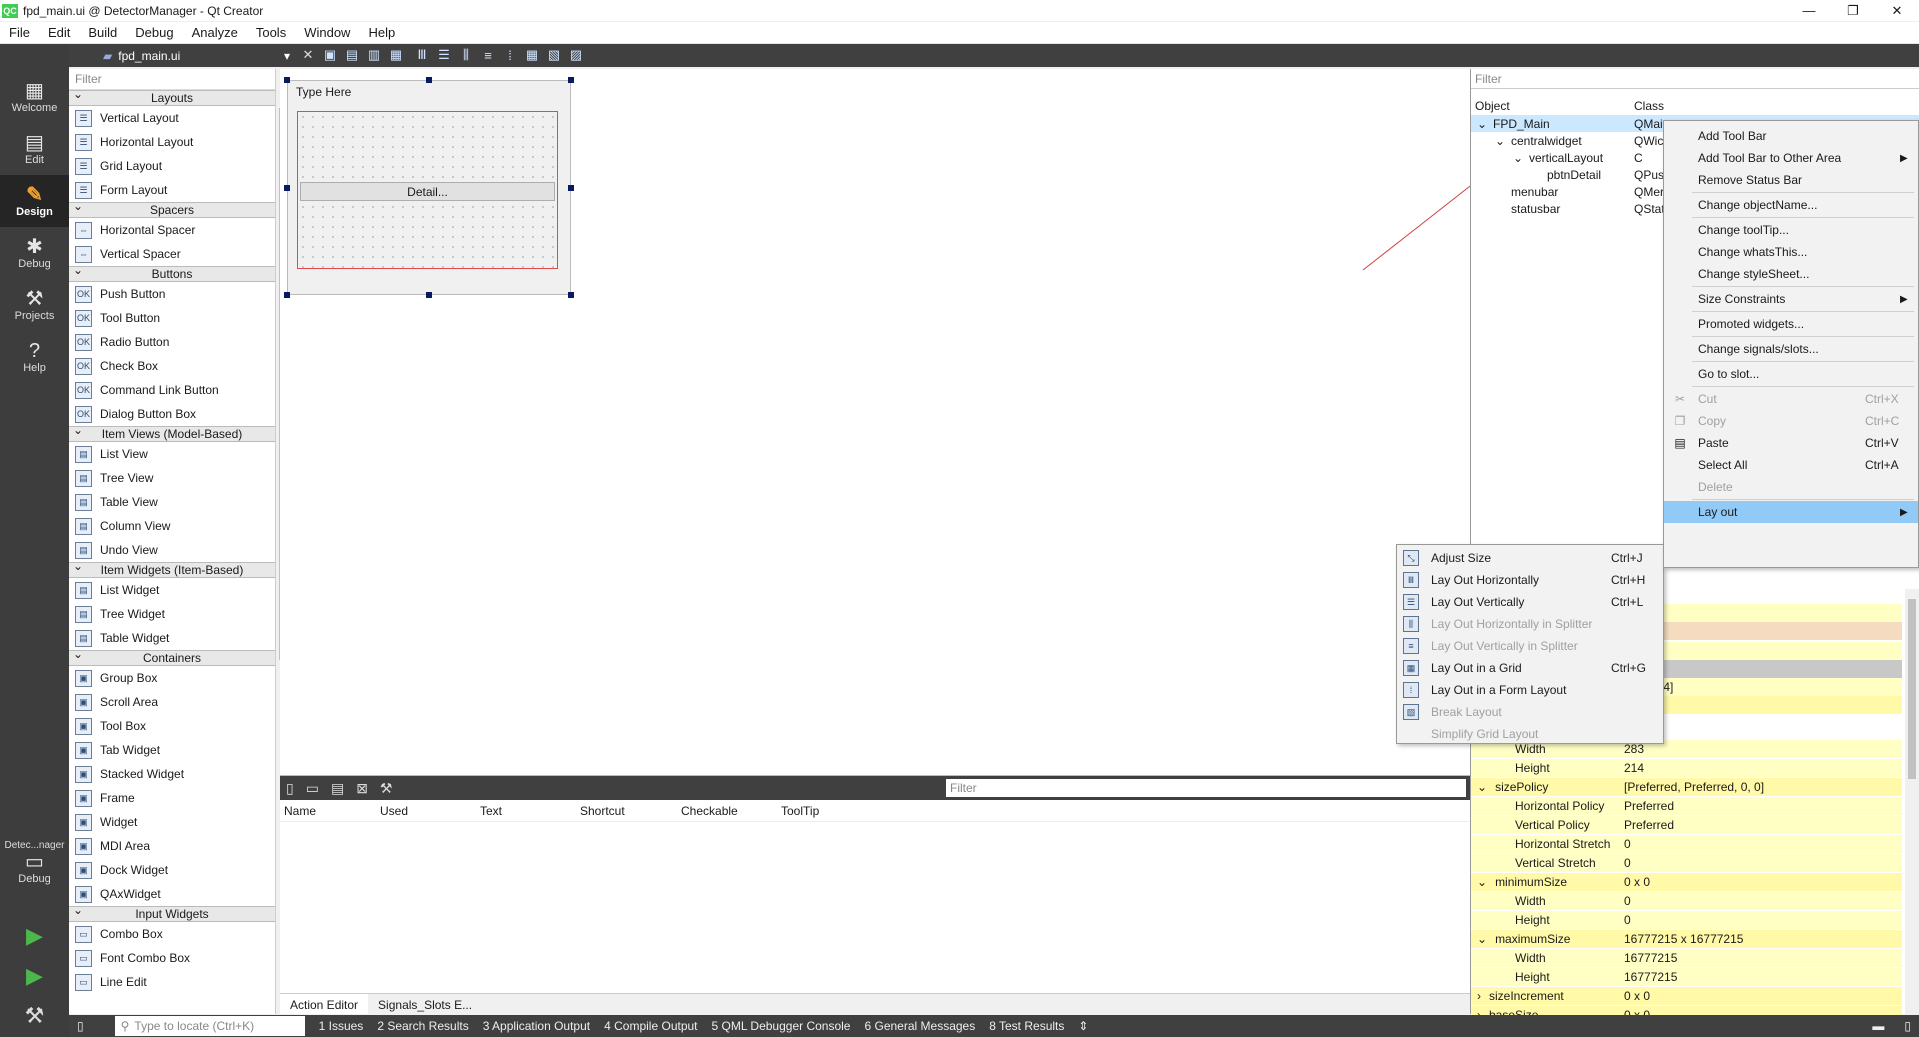 This screenshot has width=1919, height=1037. What do you see at coordinates (34, 976) in the screenshot?
I see `debug-run-button: ▶` at bounding box center [34, 976].